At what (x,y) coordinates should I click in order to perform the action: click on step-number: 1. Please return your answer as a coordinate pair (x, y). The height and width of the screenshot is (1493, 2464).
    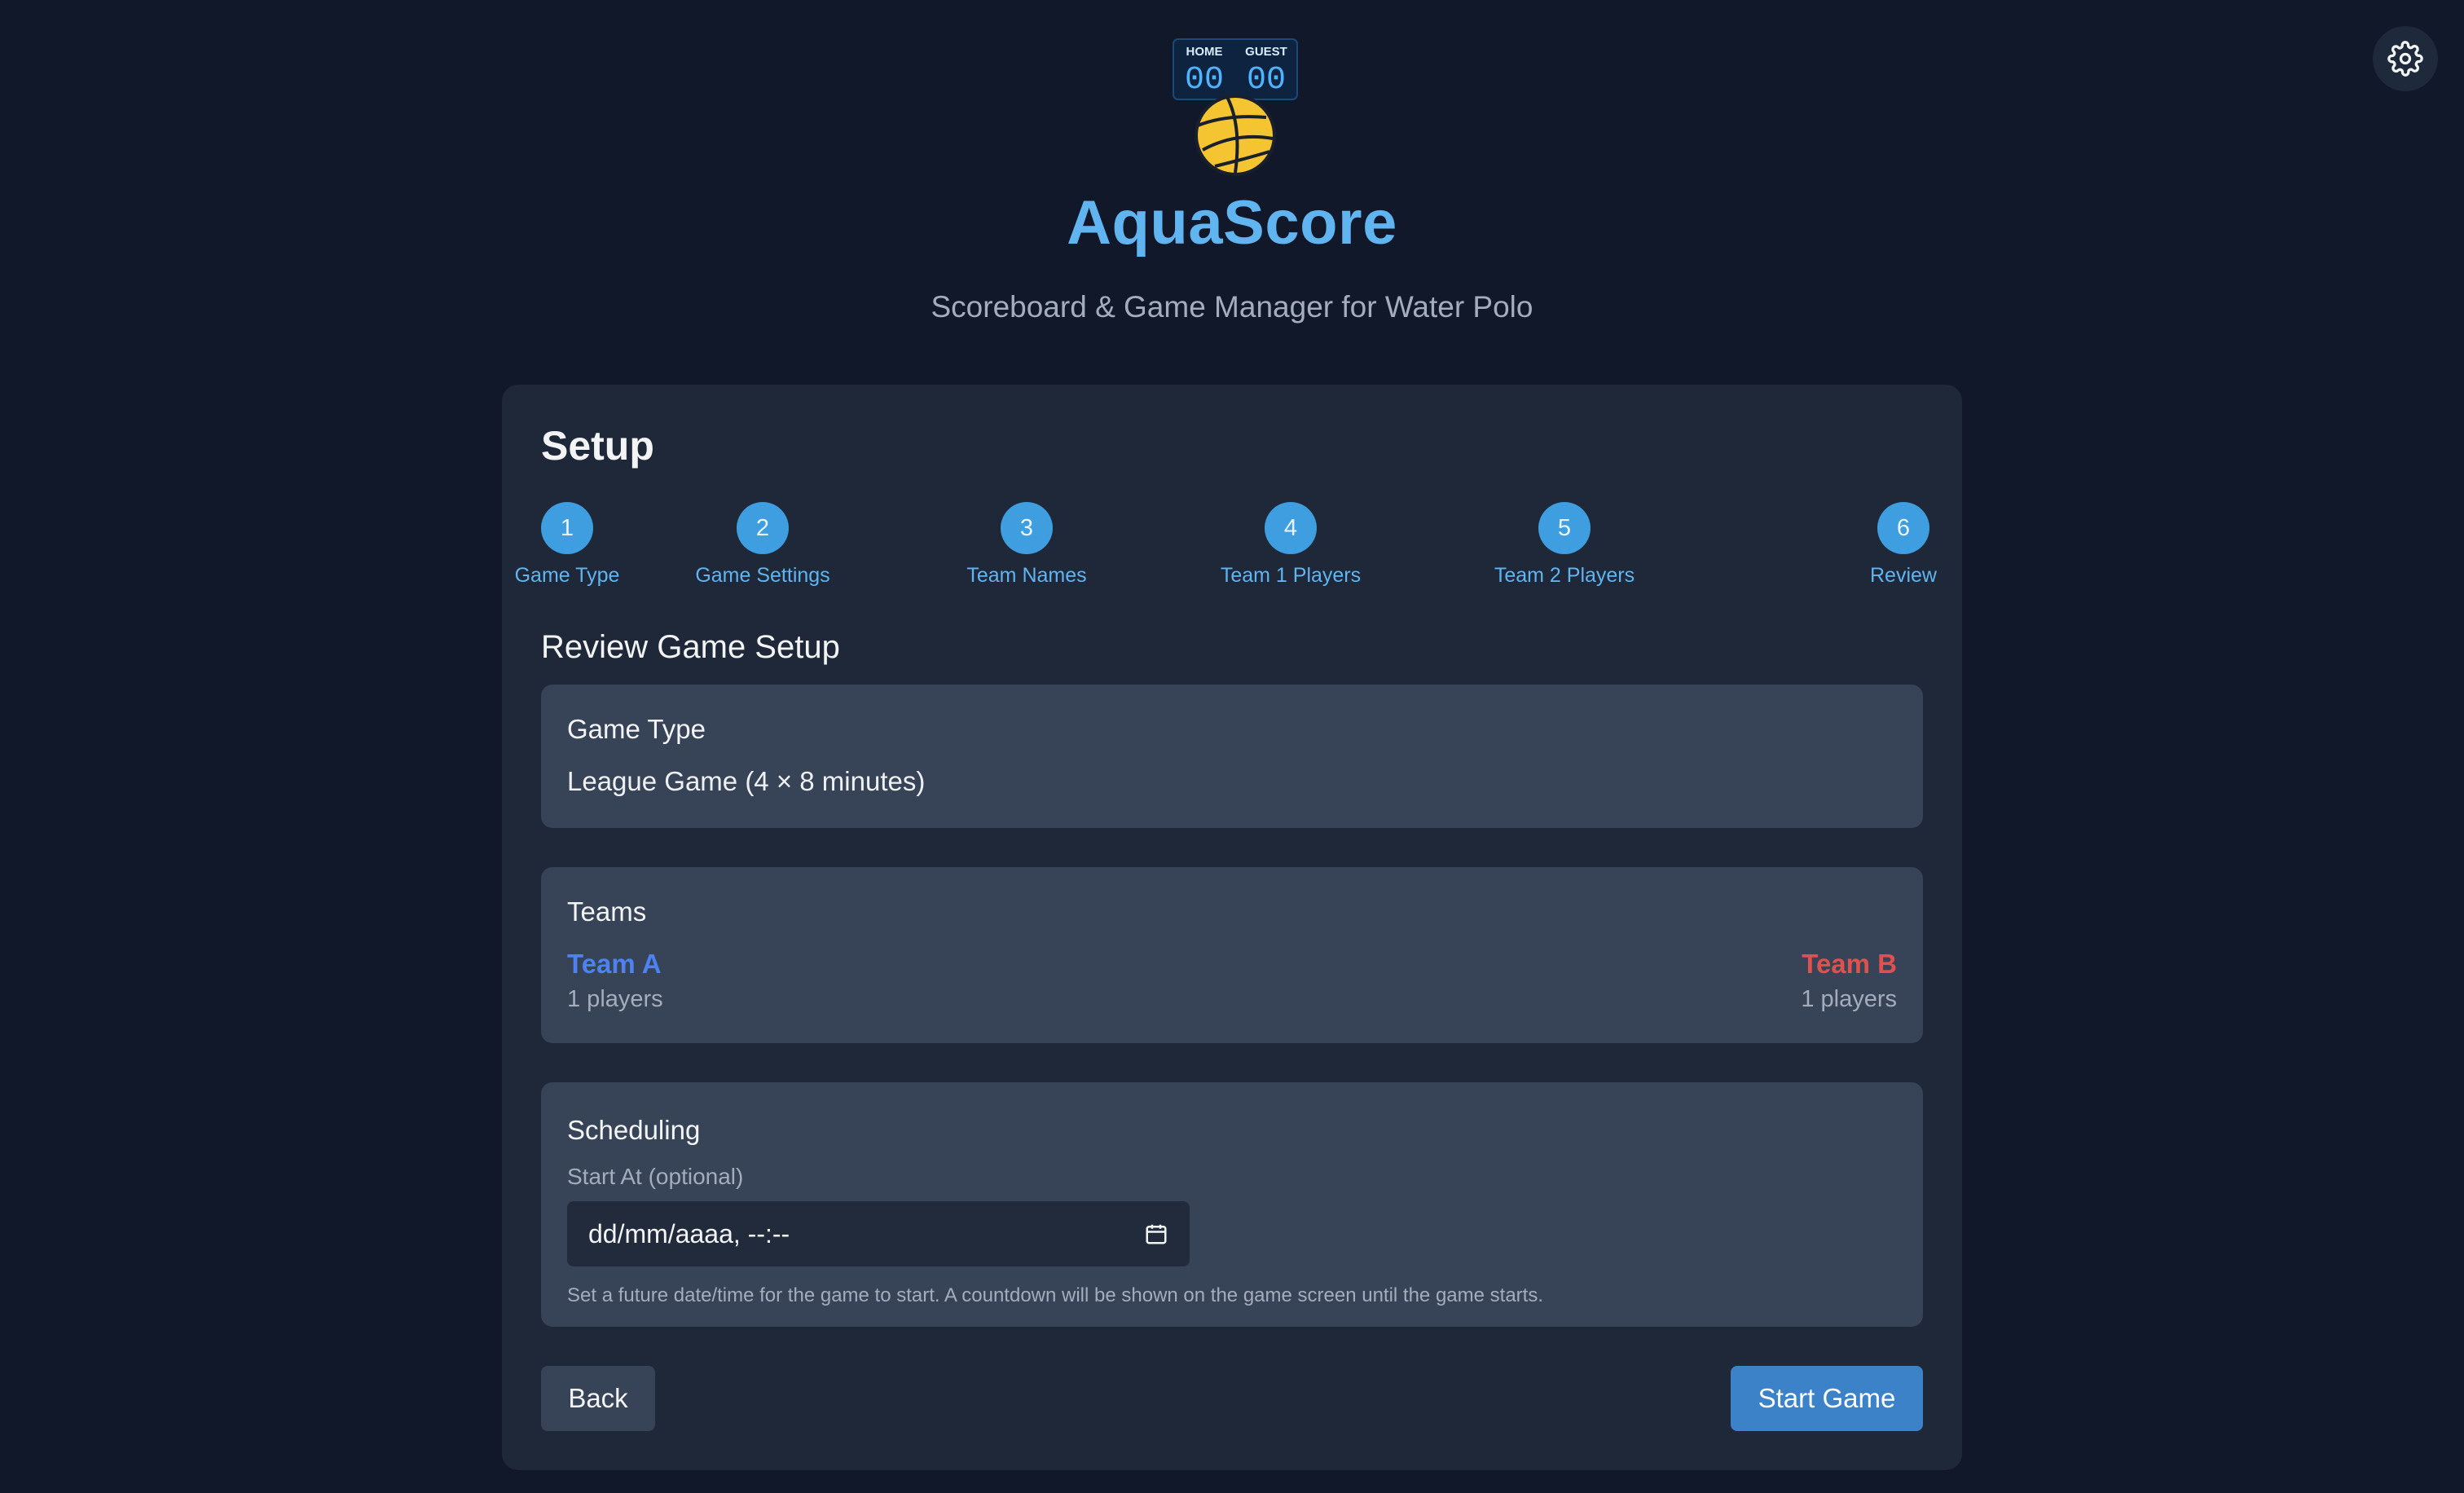
    Looking at the image, I should click on (567, 528).